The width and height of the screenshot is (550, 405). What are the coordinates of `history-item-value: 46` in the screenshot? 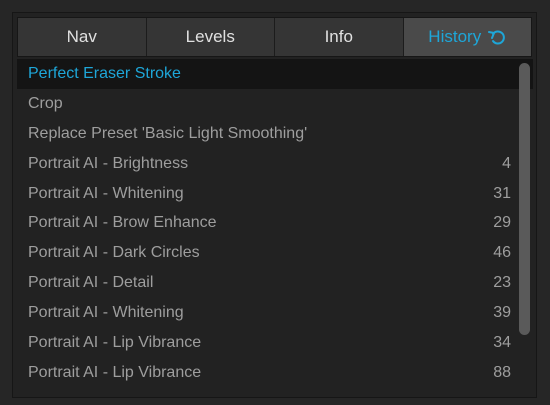 It's located at (502, 253).